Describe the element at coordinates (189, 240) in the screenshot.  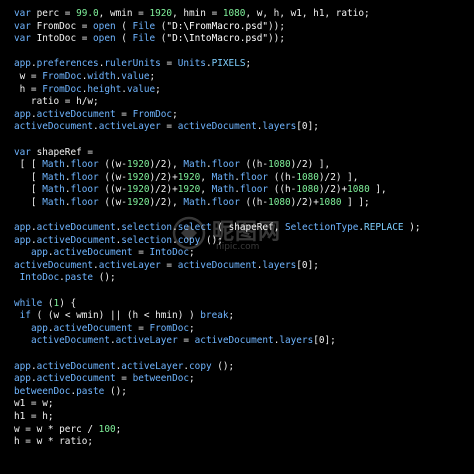
I see `code-property: copy` at that location.